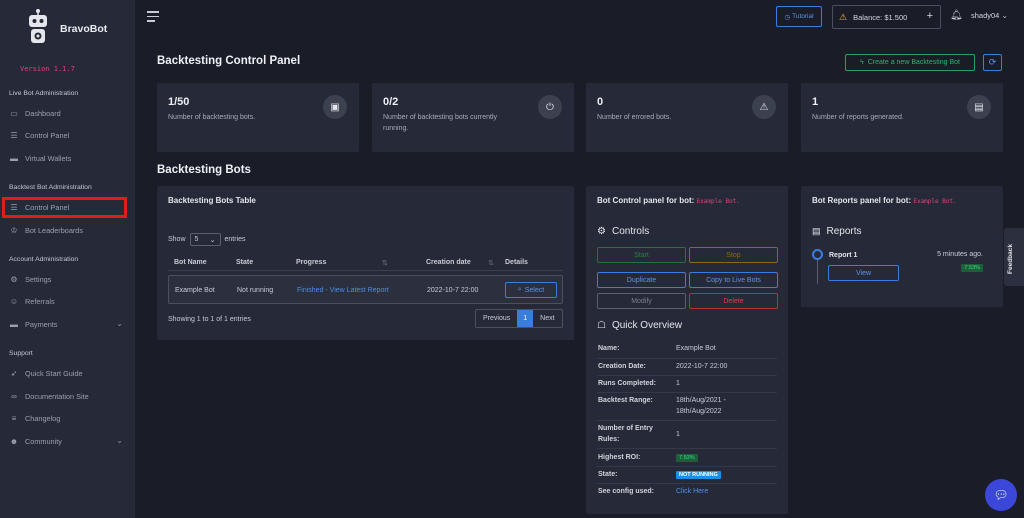 The width and height of the screenshot is (1024, 518). Describe the element at coordinates (190, 262) in the screenshot. I see `column-header: Bot Name` at that location.